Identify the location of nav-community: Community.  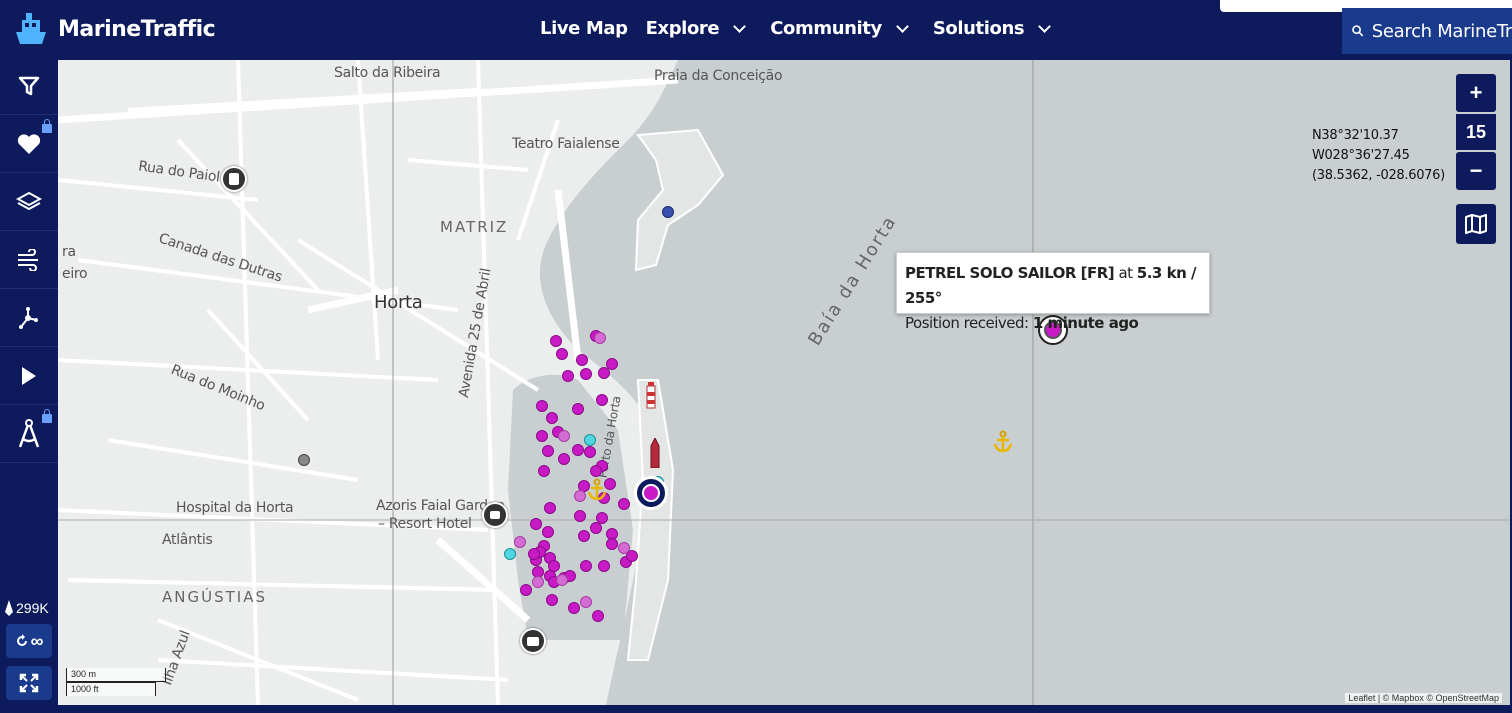
(842, 28).